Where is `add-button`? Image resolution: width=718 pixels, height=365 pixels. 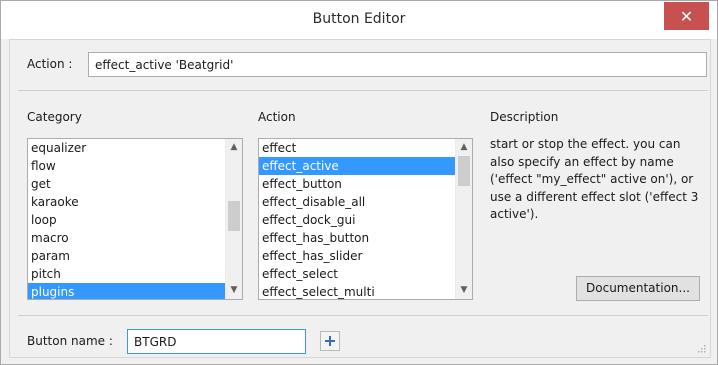
add-button is located at coordinates (330, 341).